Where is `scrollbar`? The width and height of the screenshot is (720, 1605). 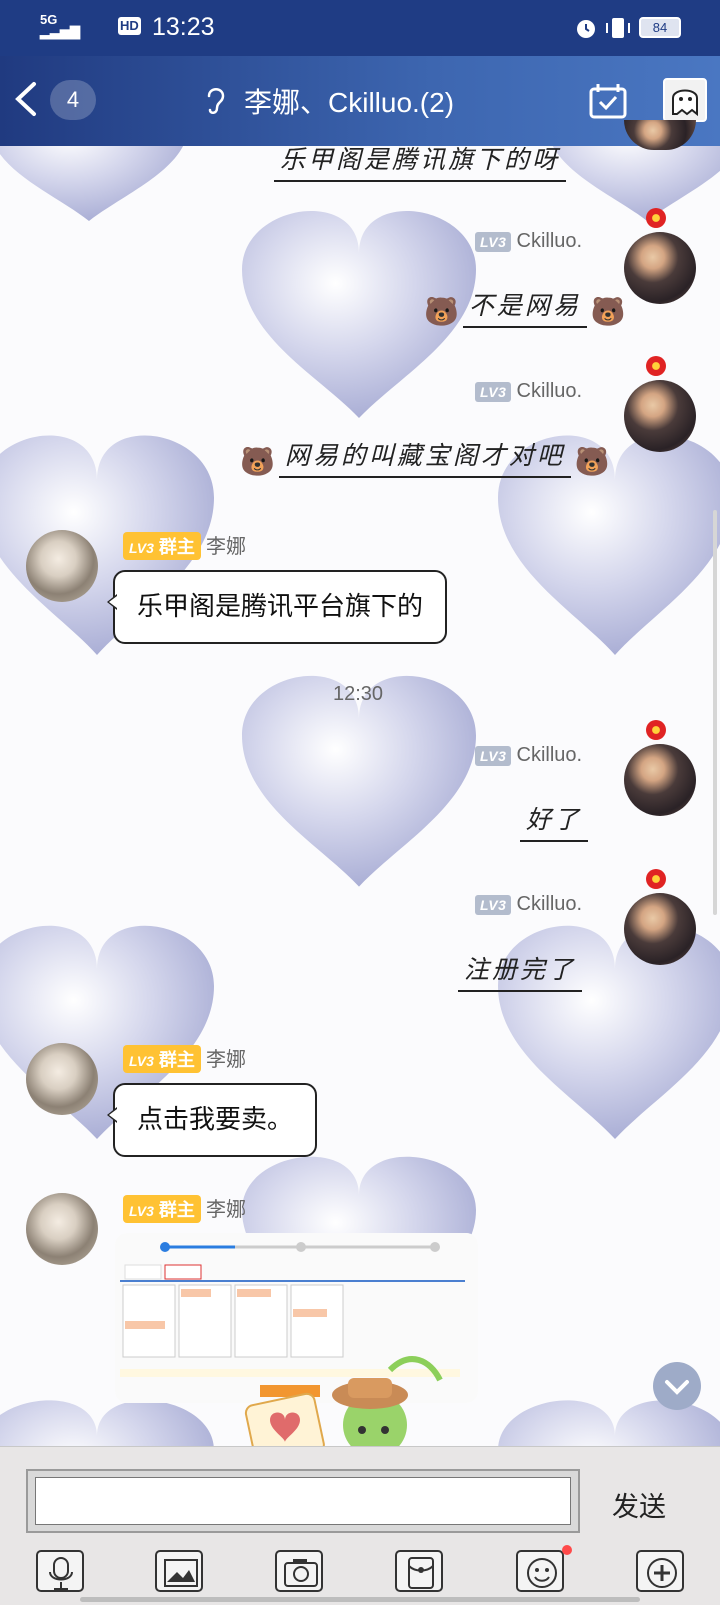 scrollbar is located at coordinates (715, 712).